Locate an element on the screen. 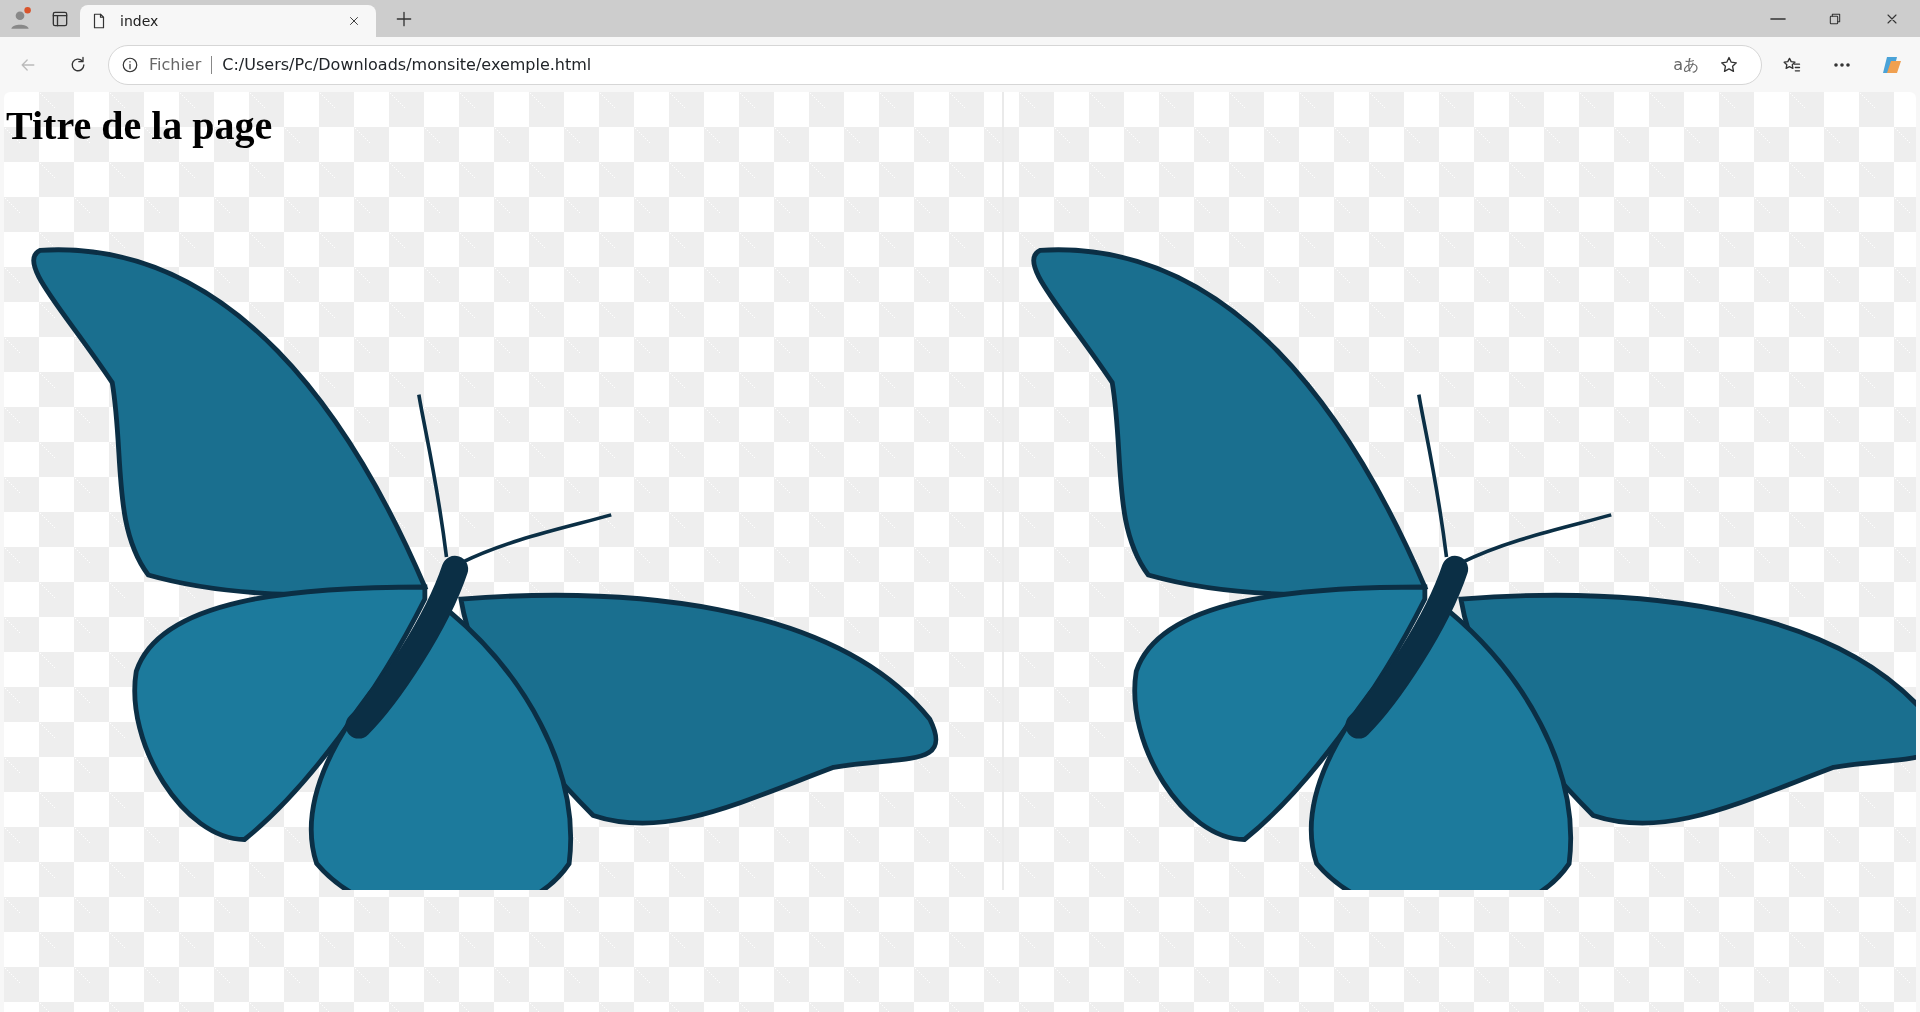  url-text: C:/Users/Pc/Downloads/monsite/exemple.html is located at coordinates (407, 64).